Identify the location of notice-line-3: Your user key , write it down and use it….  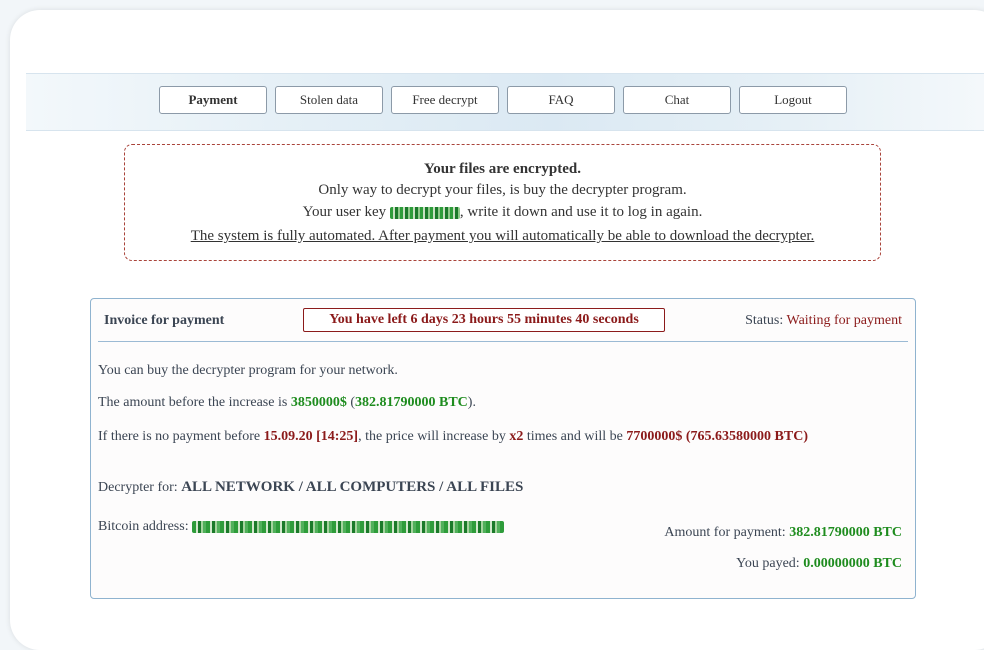
(502, 212).